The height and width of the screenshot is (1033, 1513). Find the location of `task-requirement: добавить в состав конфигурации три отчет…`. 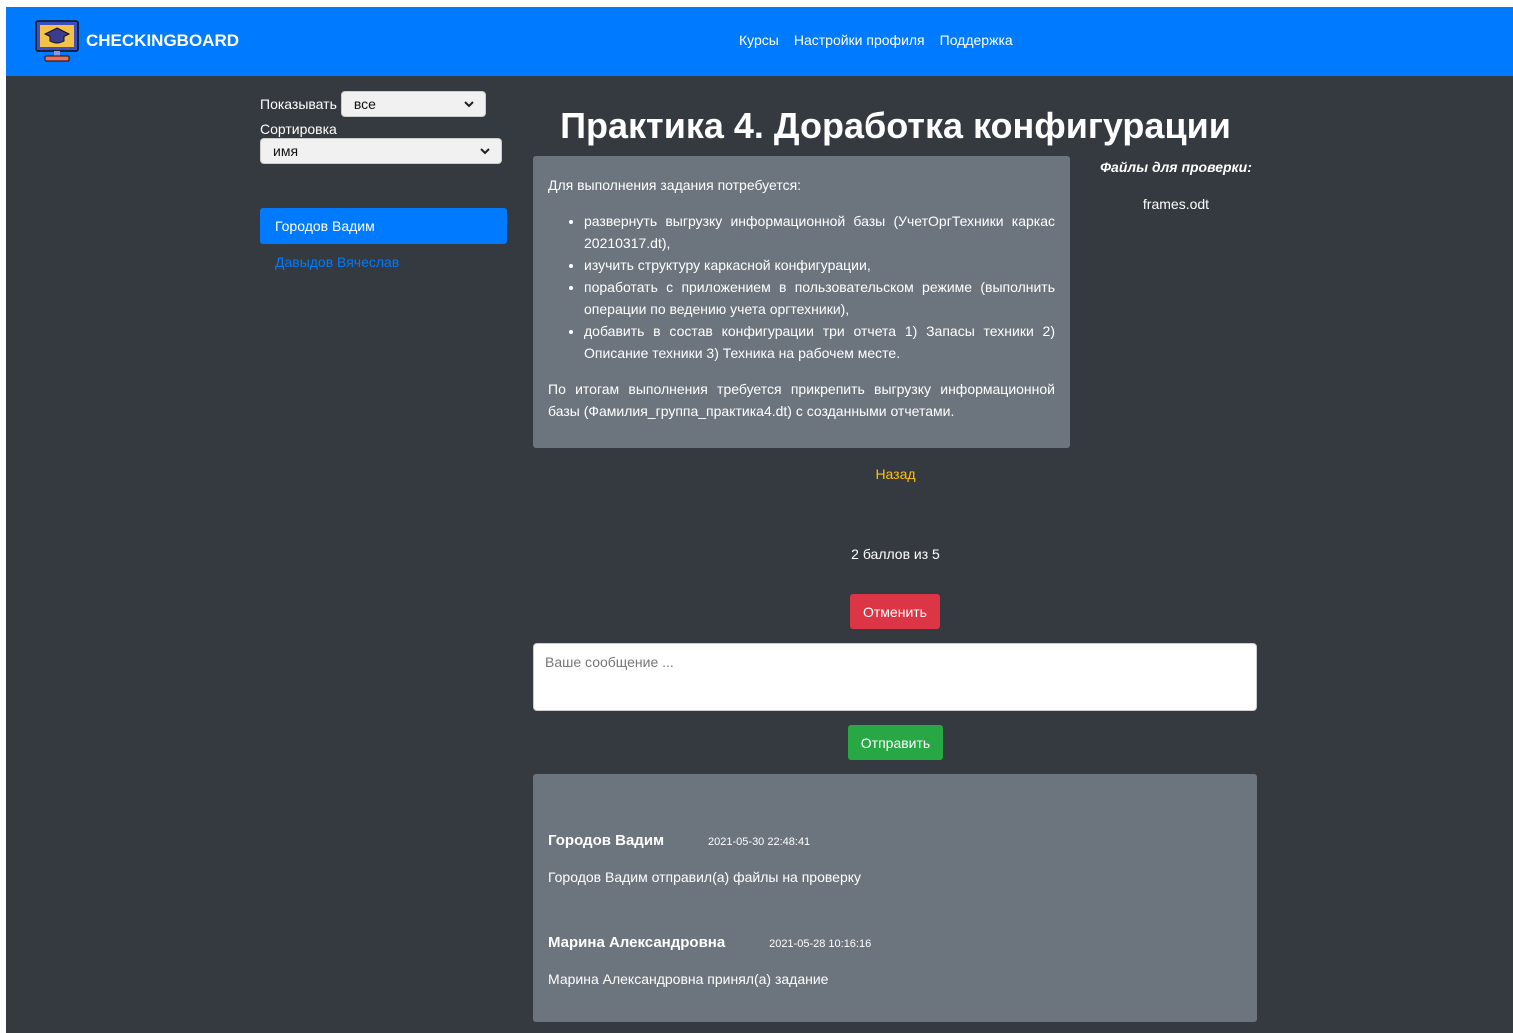

task-requirement: добавить в состав конфигурации три отчет… is located at coordinates (819, 342).